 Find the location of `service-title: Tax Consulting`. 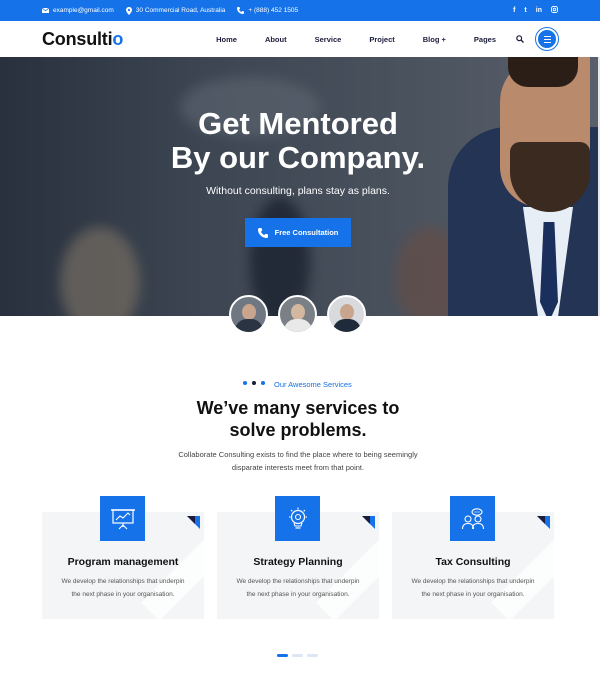

service-title: Tax Consulting is located at coordinates (473, 562).